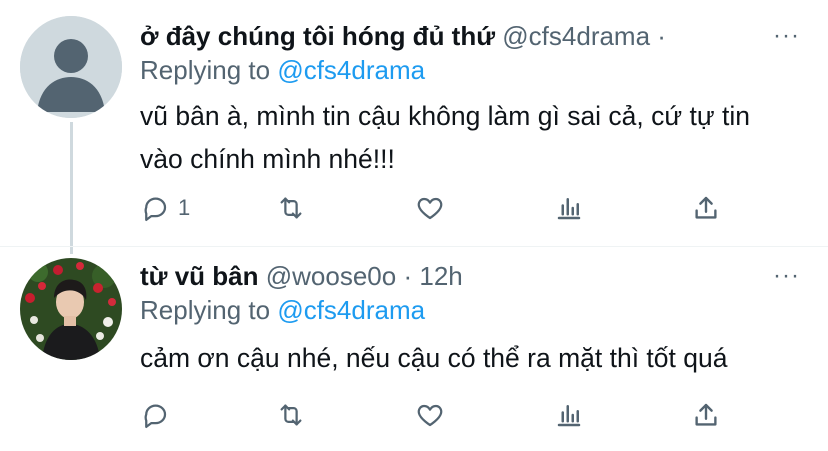  Describe the element at coordinates (71, 67) in the screenshot. I see `default-avatar-icon` at that location.